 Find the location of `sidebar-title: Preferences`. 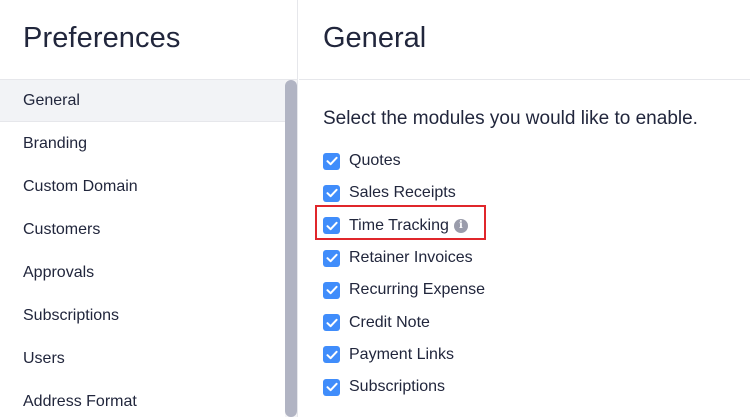

sidebar-title: Preferences is located at coordinates (102, 38).